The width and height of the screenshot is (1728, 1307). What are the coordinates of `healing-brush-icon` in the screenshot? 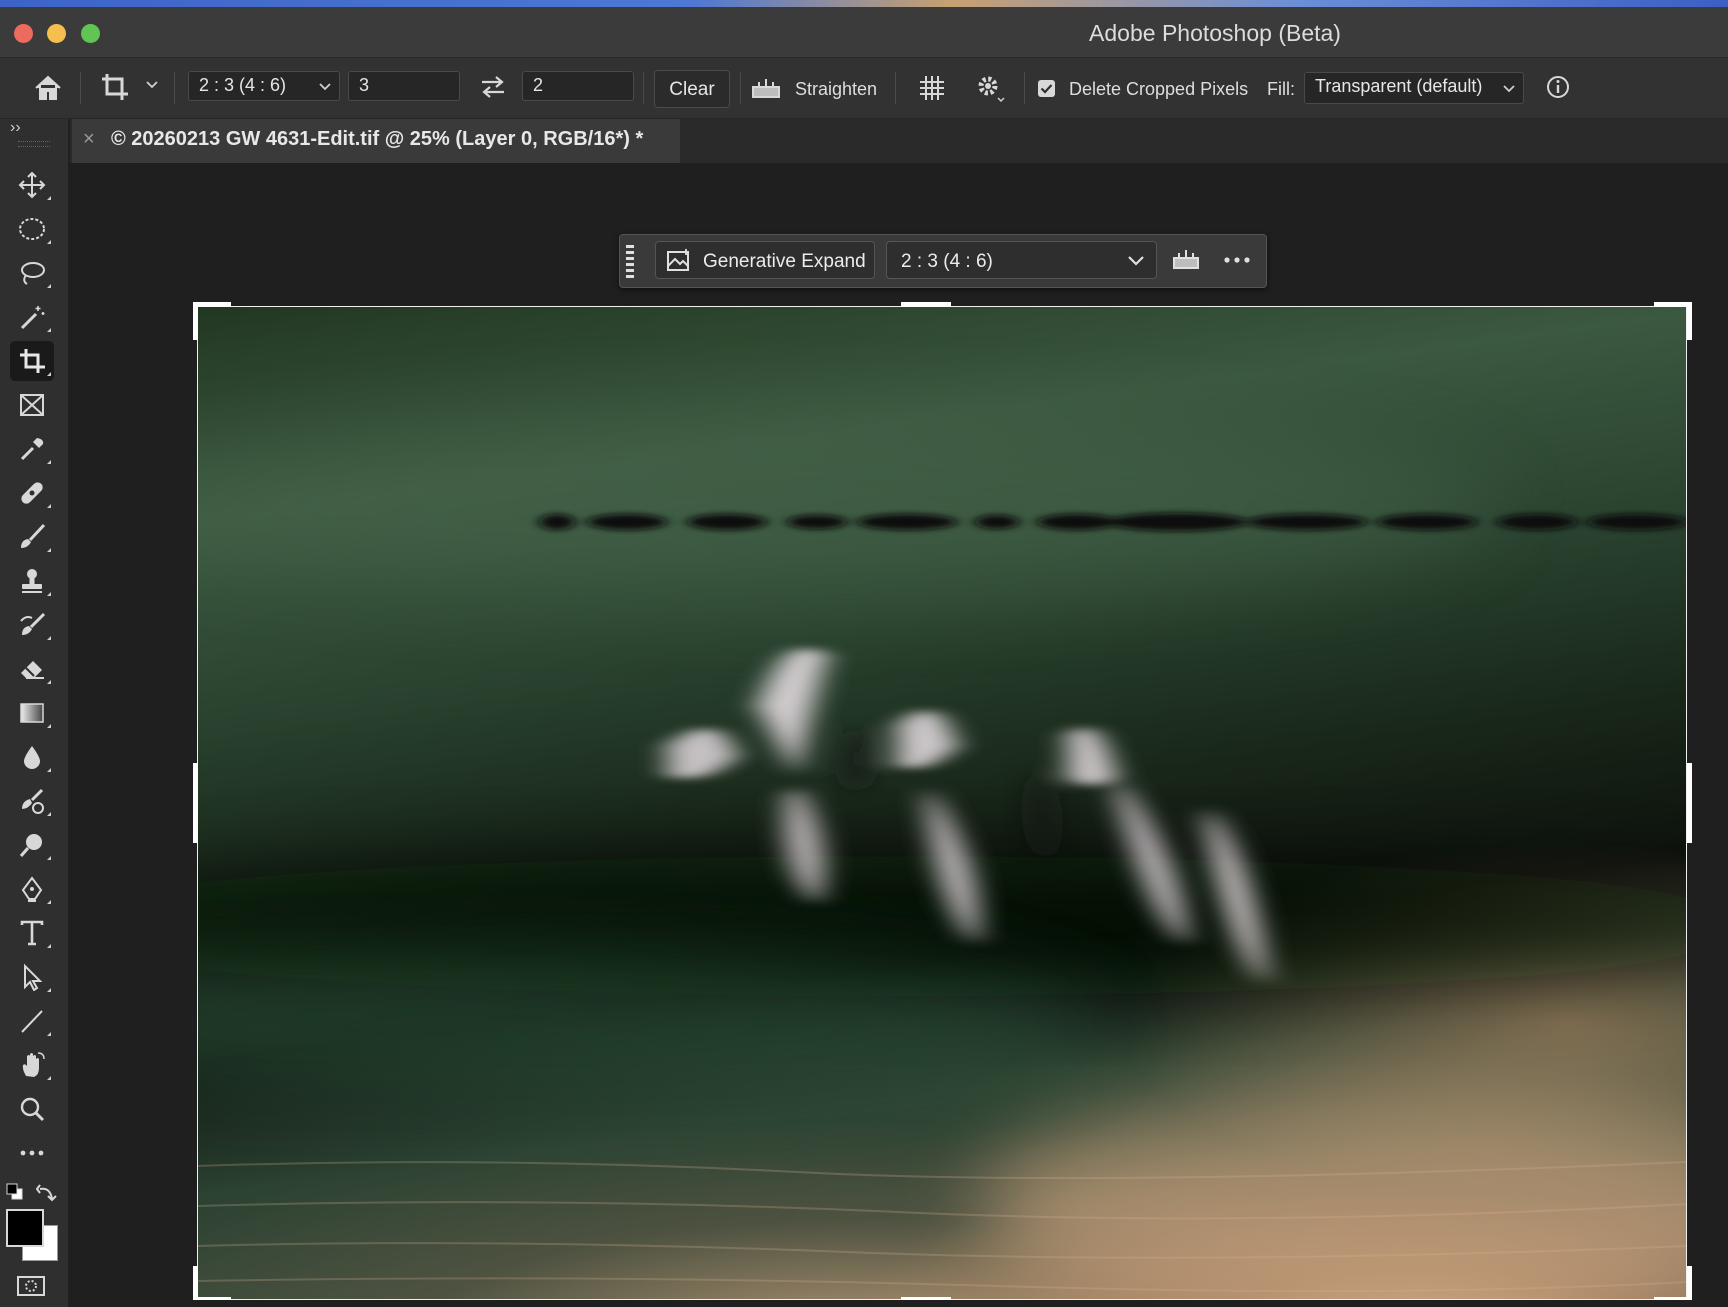 It's located at (32, 493).